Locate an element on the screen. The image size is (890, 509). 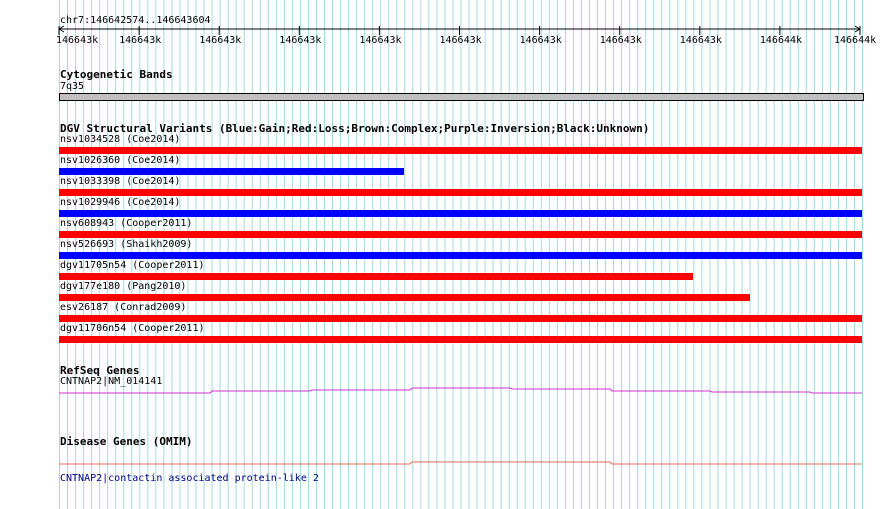
dgv-variant-label: dgv177e180 (Pang2010) is located at coordinates (123, 287).